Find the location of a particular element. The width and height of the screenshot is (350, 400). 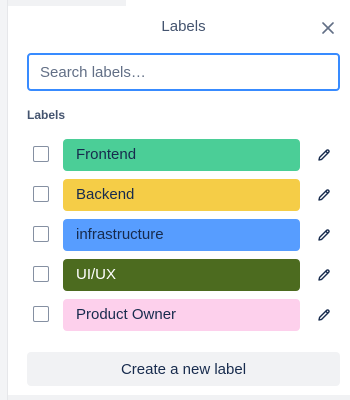

search-labels-input is located at coordinates (183, 72).